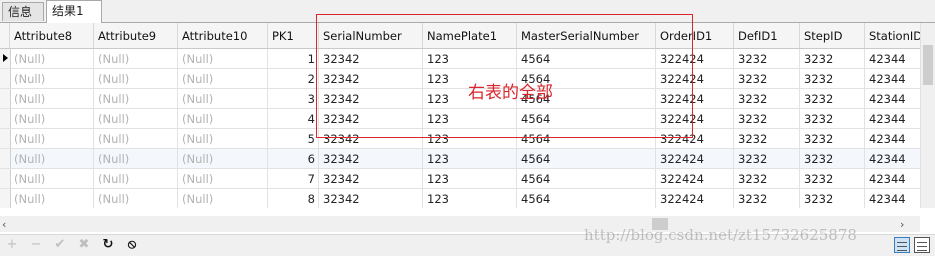 This screenshot has height=256, width=935. What do you see at coordinates (293, 118) in the screenshot?
I see `table-cell: 4` at bounding box center [293, 118].